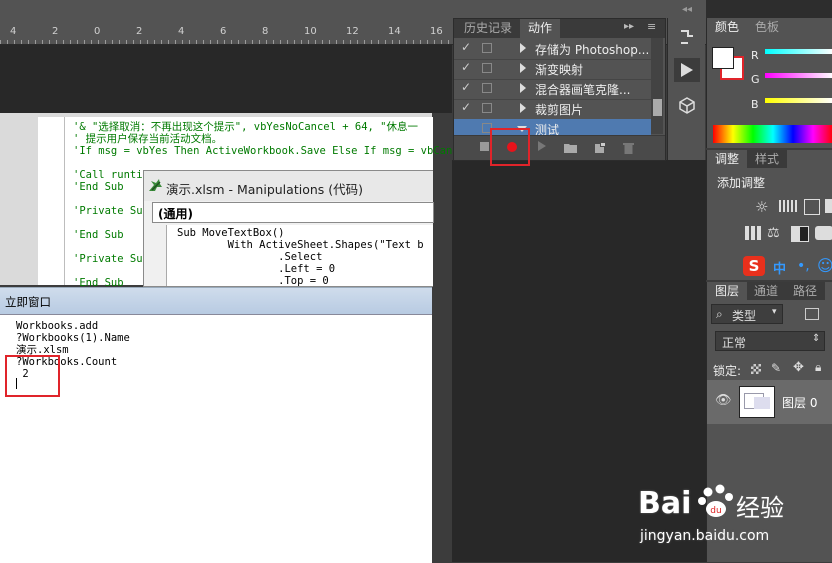 Image resolution: width=832 pixels, height=563 pixels. I want to click on brightness-icon: ☼, so click(761, 207).